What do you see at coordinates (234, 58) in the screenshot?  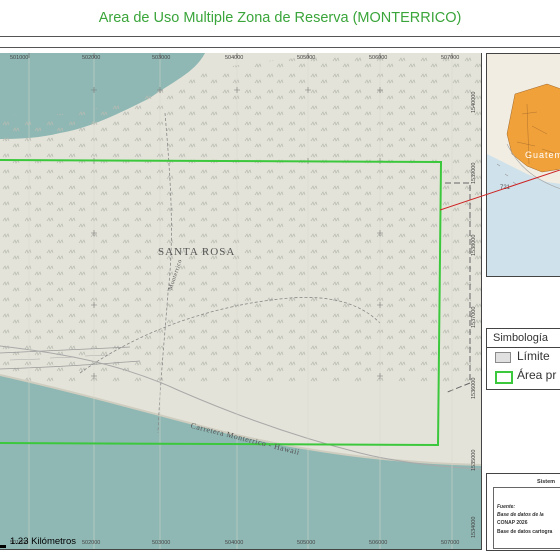 I see `x-tick-label: 504000` at bounding box center [234, 58].